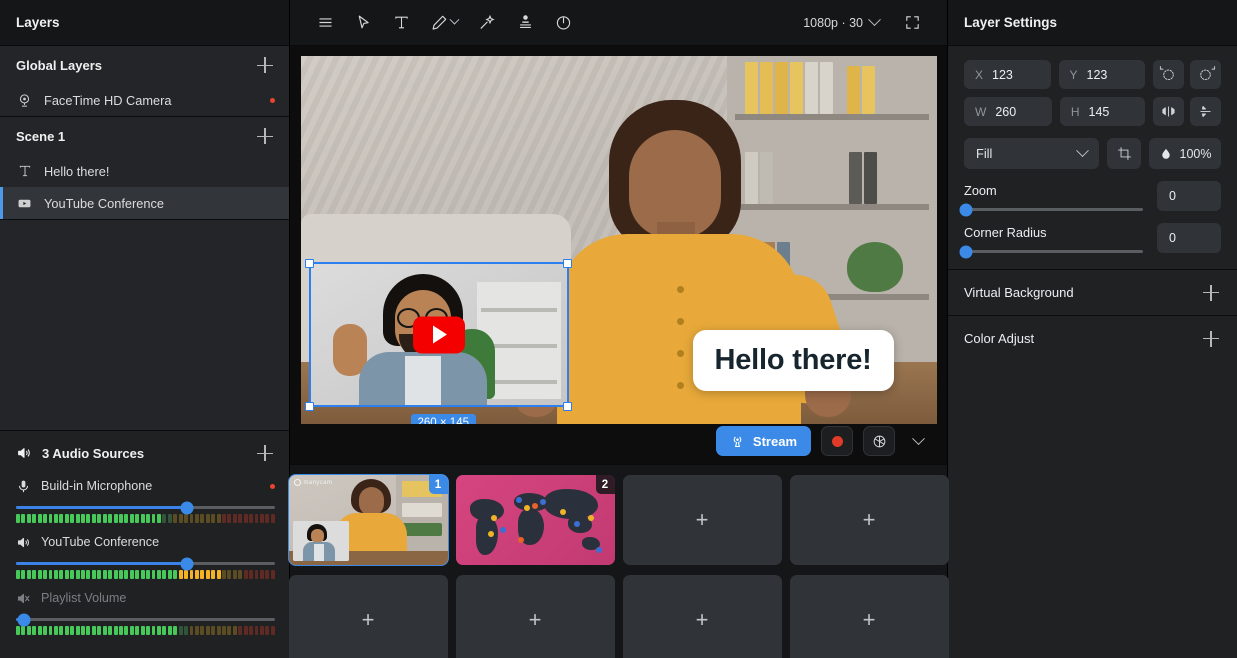  I want to click on scene-1-header: Scene 1, so click(144, 136).